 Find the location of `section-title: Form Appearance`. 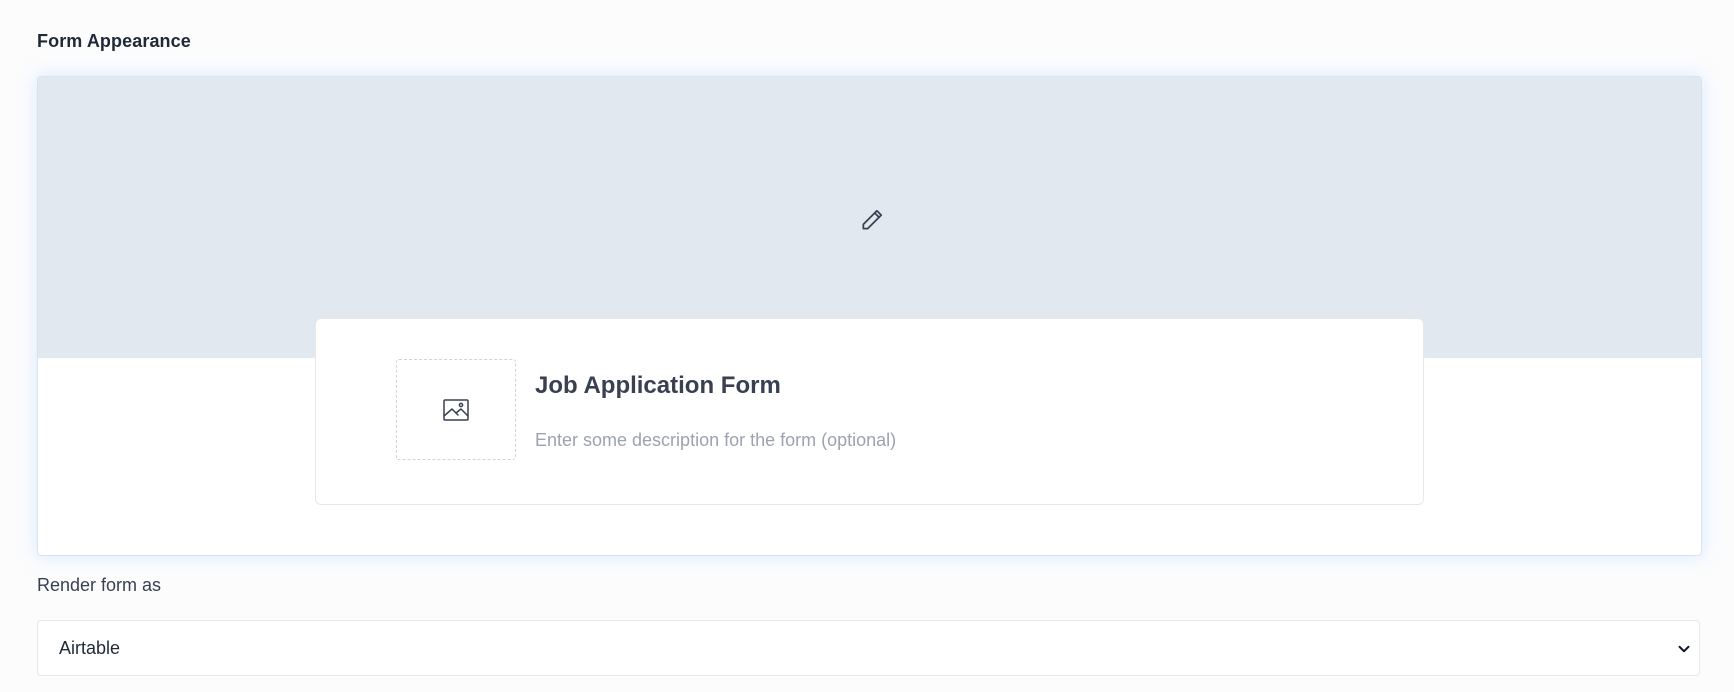

section-title: Form Appearance is located at coordinates (114, 41).